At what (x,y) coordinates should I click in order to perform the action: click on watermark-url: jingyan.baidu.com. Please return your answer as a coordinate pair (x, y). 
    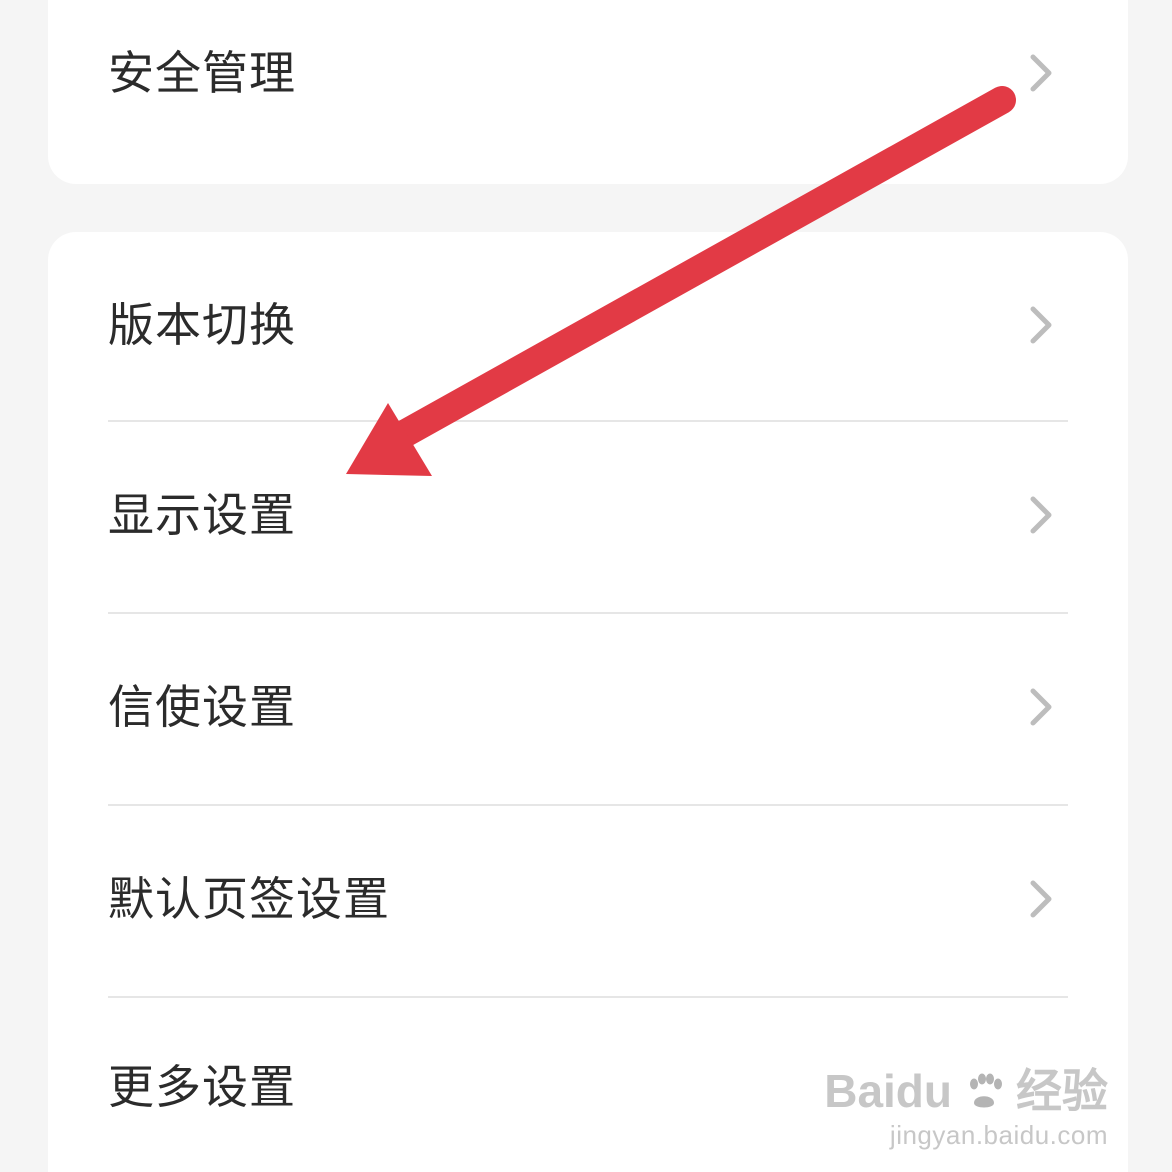
    Looking at the image, I should click on (998, 1135).